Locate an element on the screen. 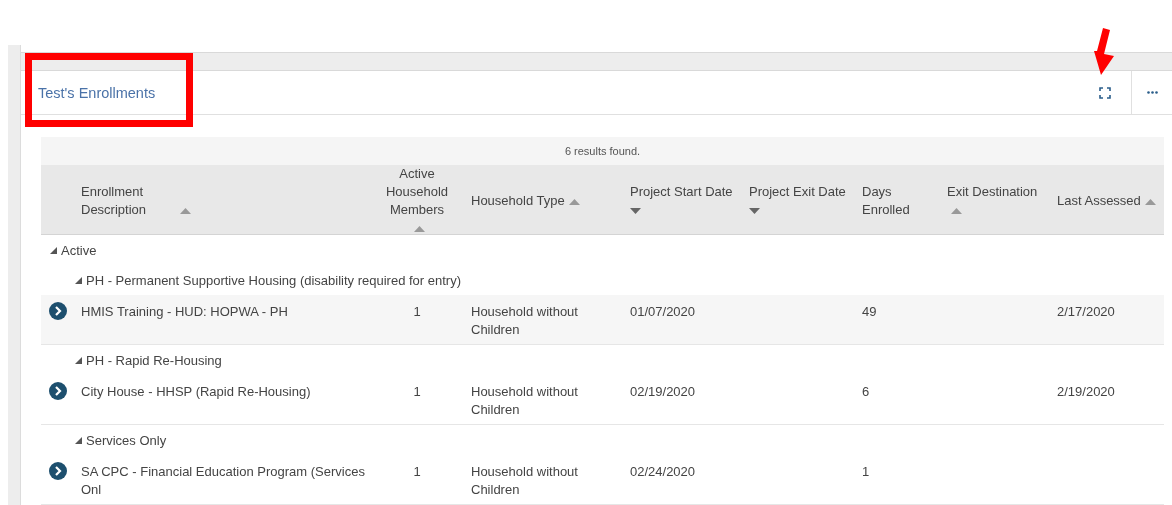  column-header: Enrollment Description is located at coordinates (128, 201).